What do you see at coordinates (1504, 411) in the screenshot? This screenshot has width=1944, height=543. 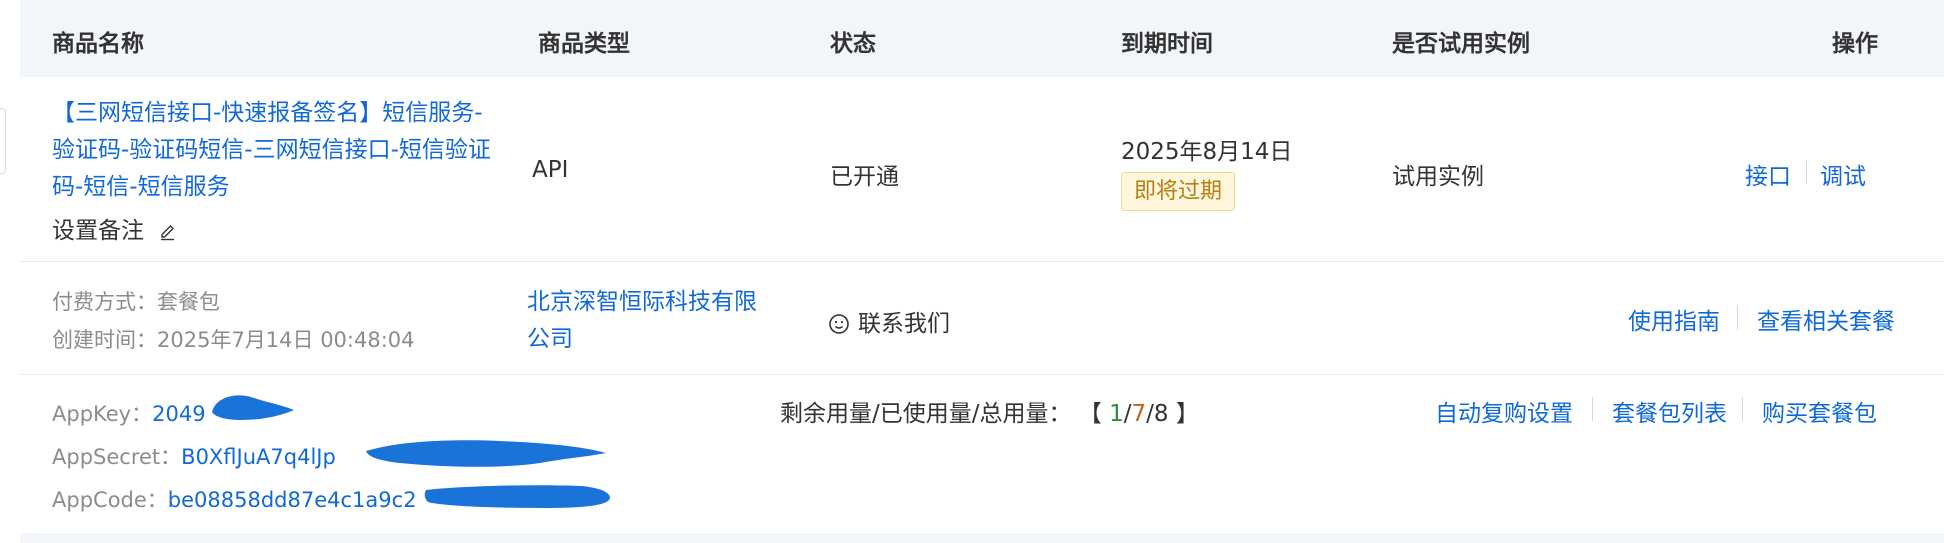 I see `auto-renew-settings-link: 自动复购设置` at bounding box center [1504, 411].